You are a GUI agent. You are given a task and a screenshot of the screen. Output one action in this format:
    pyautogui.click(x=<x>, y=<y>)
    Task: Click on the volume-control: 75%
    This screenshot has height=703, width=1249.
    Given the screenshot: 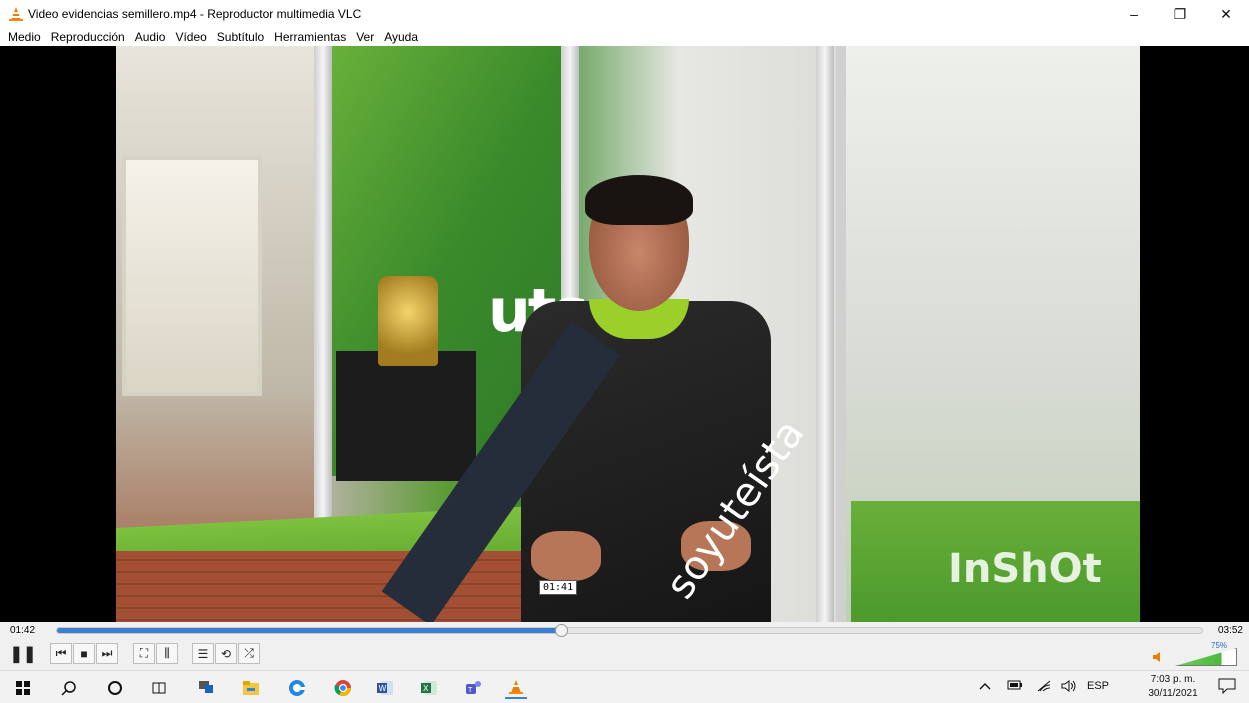 What is the action you would take?
    pyautogui.click(x=1198, y=654)
    